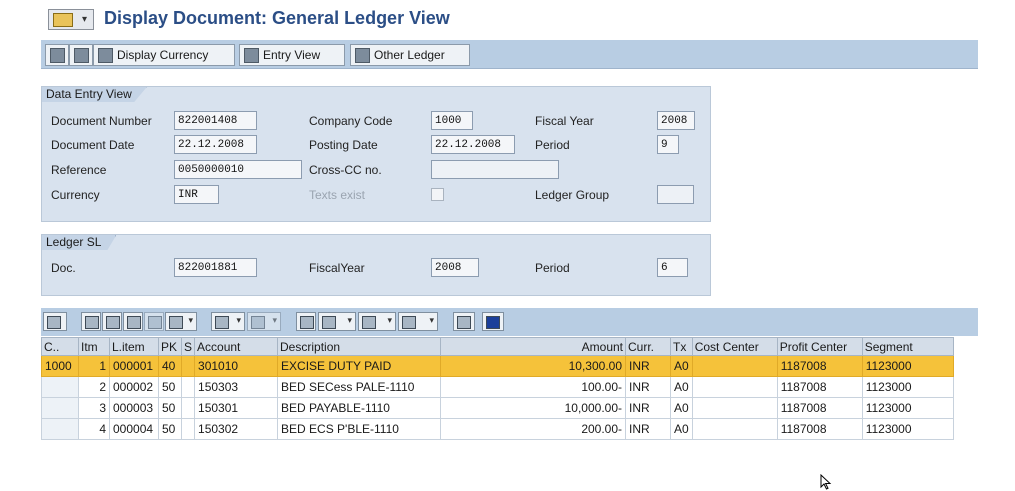 The height and width of the screenshot is (491, 1015). Describe the element at coordinates (215, 267) in the screenshot. I see `ledger-doc-field: 822001881` at that location.